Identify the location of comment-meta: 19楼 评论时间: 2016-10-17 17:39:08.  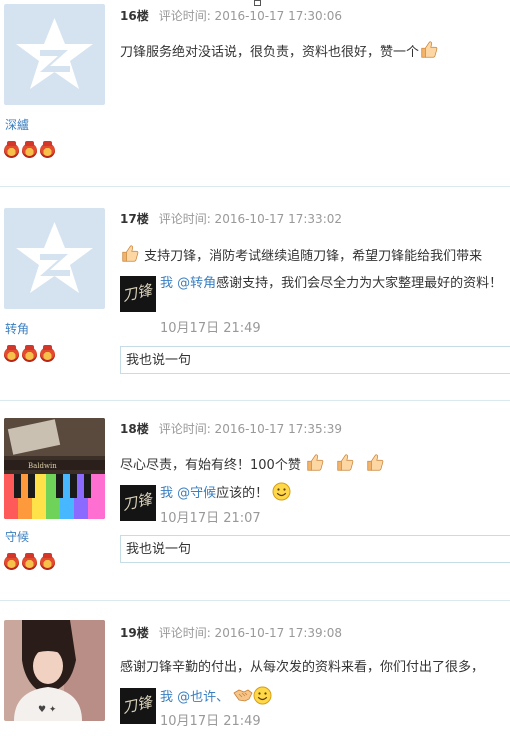
(231, 632).